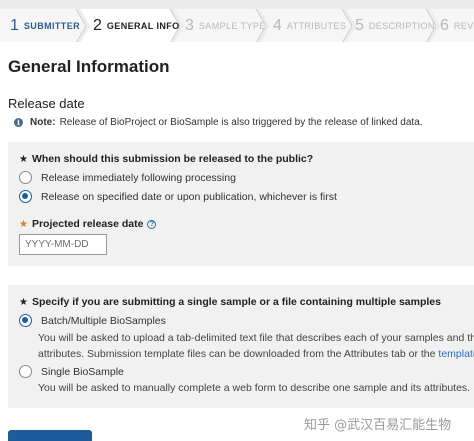 The height and width of the screenshot is (441, 474). I want to click on radio-batch-biosamples: Batch/Multiple BioSamples, so click(92, 320).